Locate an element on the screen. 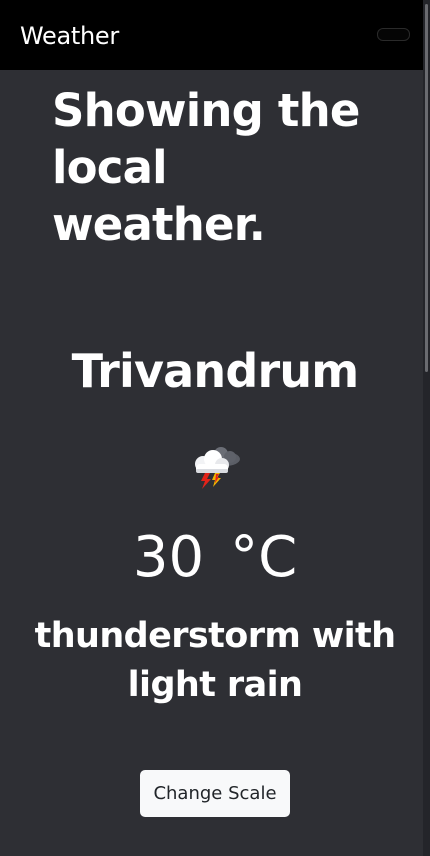 This screenshot has height=856, width=430. city-name: Trivandrum is located at coordinates (215, 371).